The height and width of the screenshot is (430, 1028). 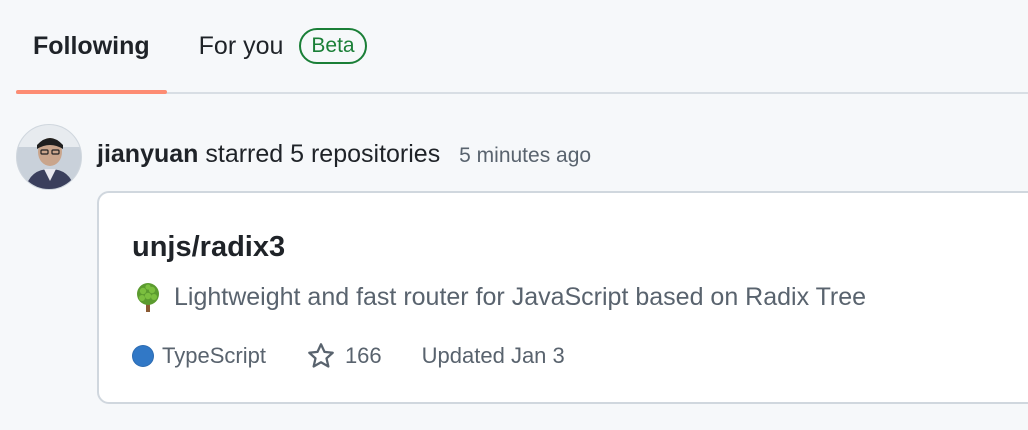 I want to click on avatar-icon, so click(x=49, y=157).